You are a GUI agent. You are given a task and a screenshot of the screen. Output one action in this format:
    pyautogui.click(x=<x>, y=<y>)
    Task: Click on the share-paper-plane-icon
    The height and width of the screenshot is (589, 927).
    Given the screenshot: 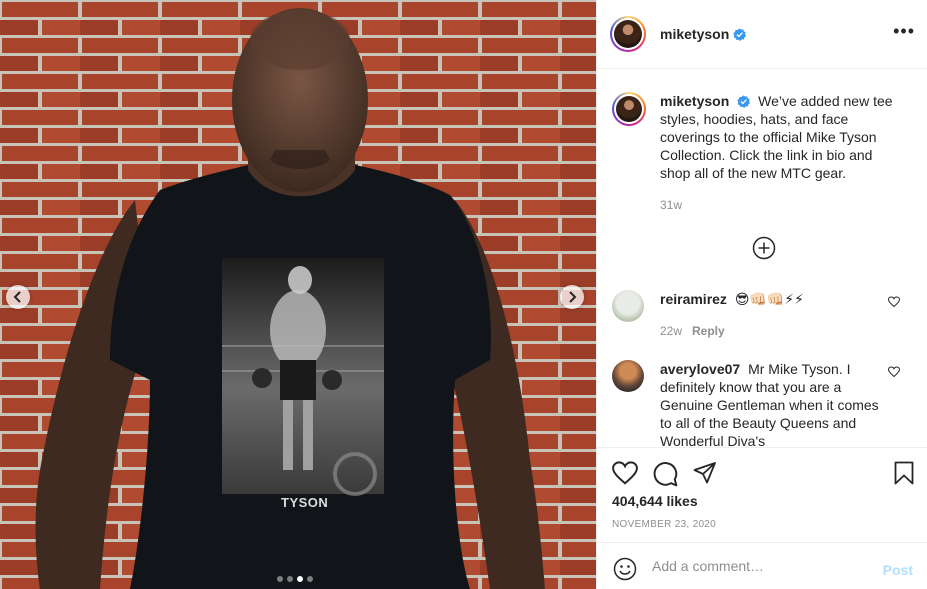 What is the action you would take?
    pyautogui.click(x=705, y=473)
    